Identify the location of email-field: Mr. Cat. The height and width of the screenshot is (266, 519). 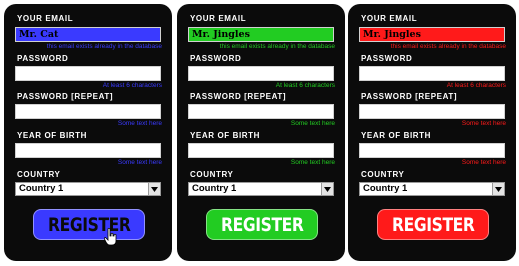
(88, 34).